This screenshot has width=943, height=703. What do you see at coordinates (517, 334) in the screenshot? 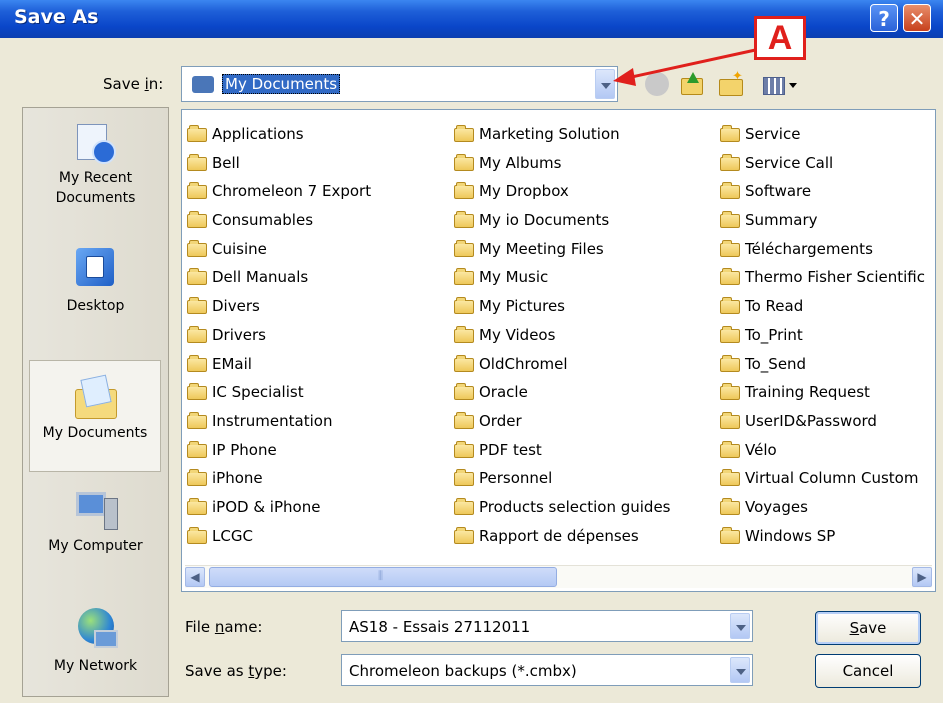
I see `folder-name: My Videos` at bounding box center [517, 334].